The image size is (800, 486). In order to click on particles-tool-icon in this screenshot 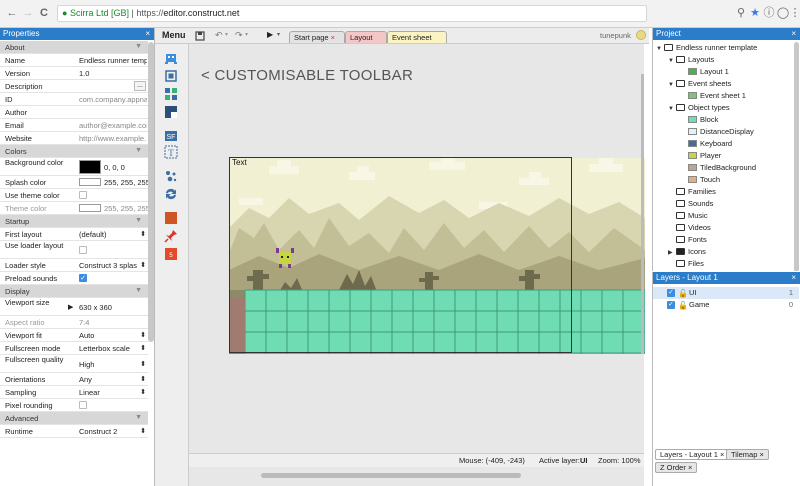, I will do `click(171, 176)`.